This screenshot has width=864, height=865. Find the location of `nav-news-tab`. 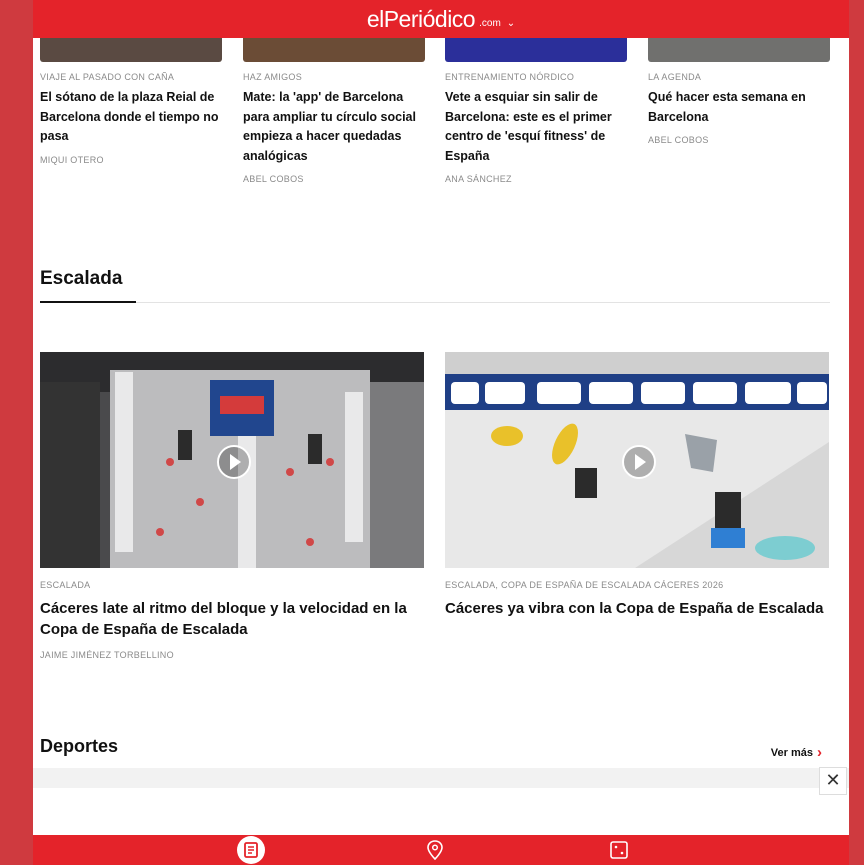

nav-news-tab is located at coordinates (251, 850).